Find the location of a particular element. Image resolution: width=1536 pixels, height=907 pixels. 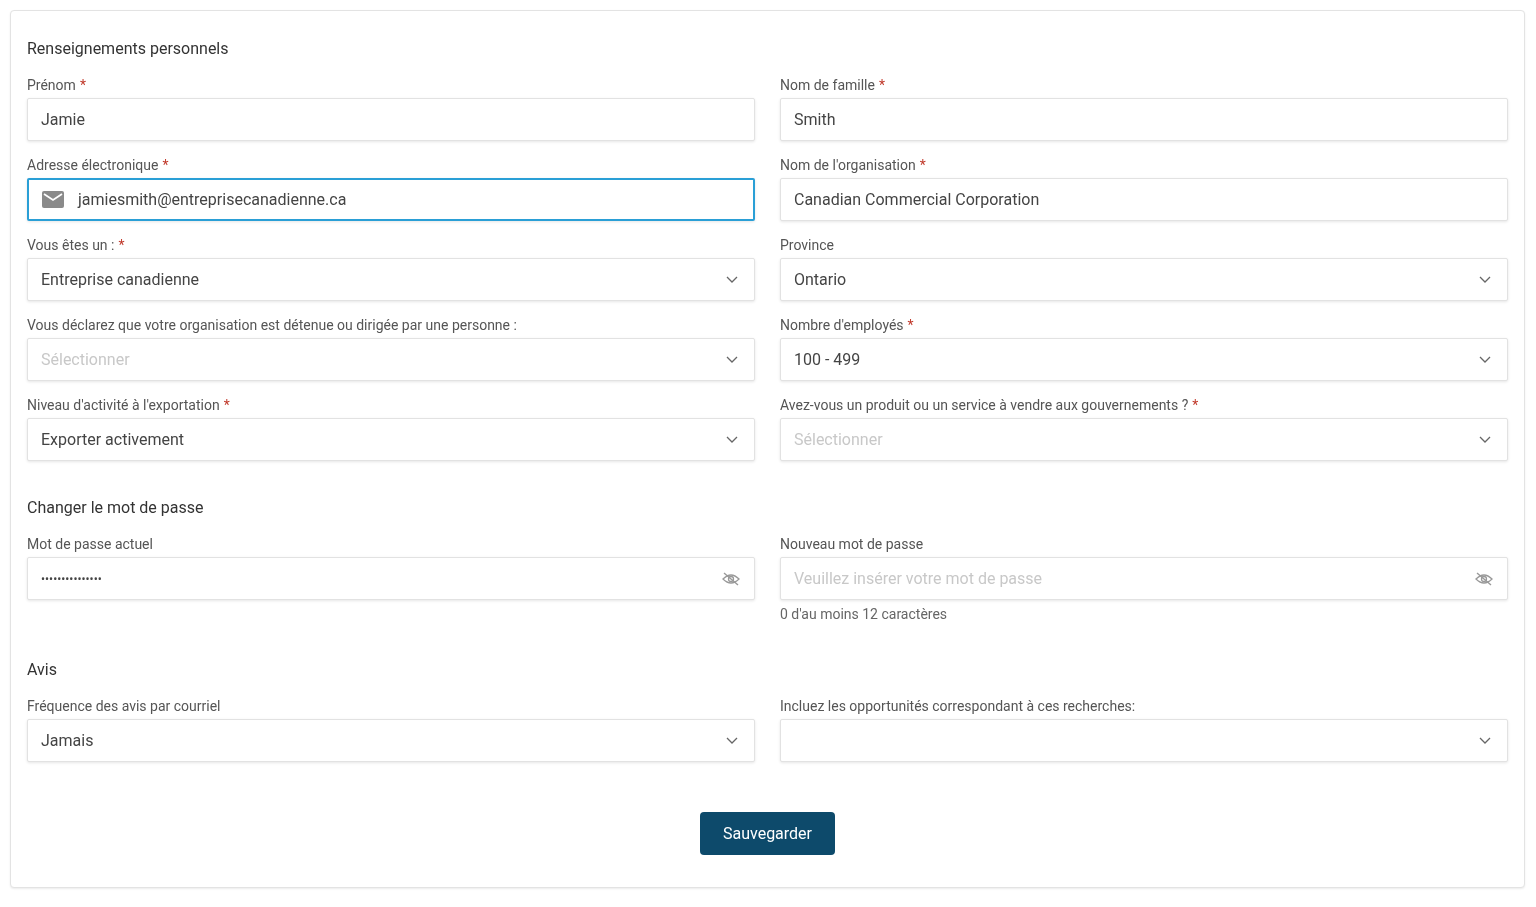

field-label: Vous êtes un : is located at coordinates (71, 245).